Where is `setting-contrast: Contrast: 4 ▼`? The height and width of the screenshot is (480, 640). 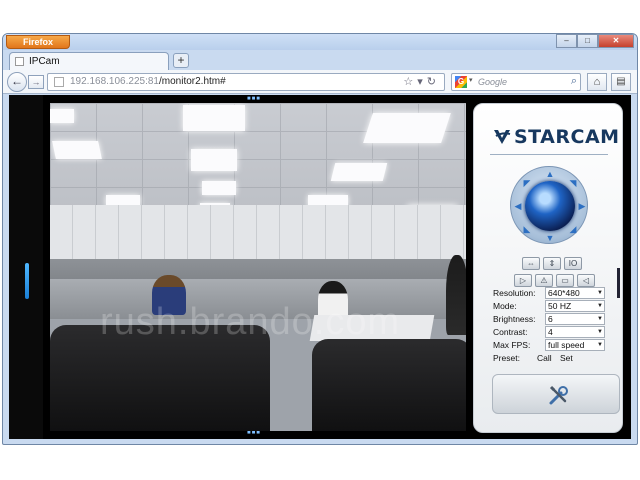 setting-contrast: Contrast: 4 ▼ is located at coordinates (553, 332).